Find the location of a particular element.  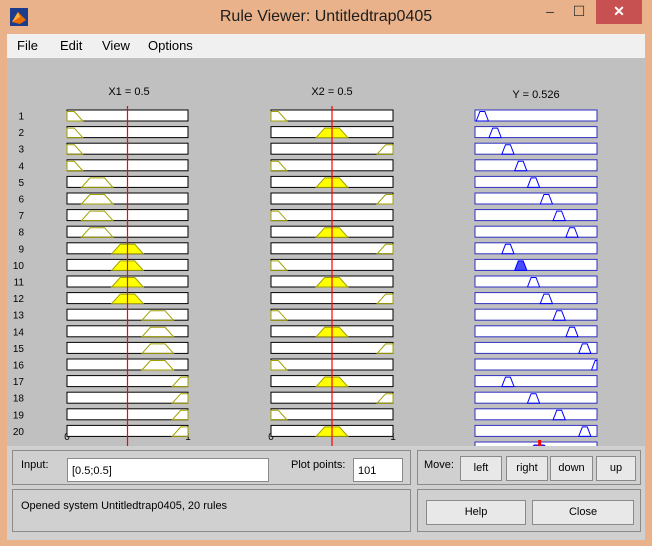

y-header: Y = 0.526 is located at coordinates (535, 95).